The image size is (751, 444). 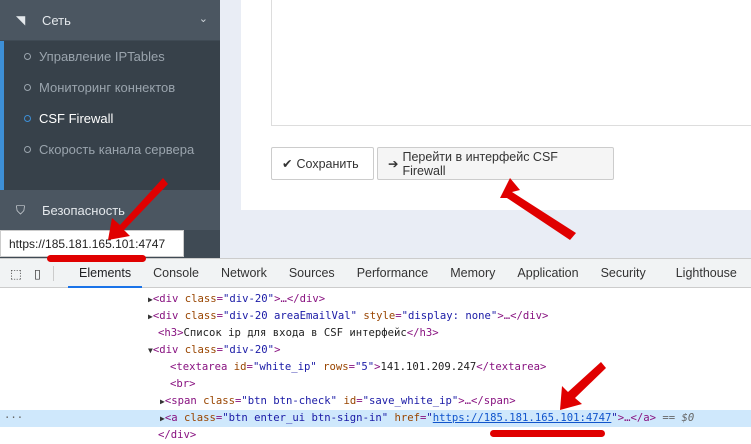 What do you see at coordinates (13, 418) in the screenshot?
I see `more-icon: ···` at bounding box center [13, 418].